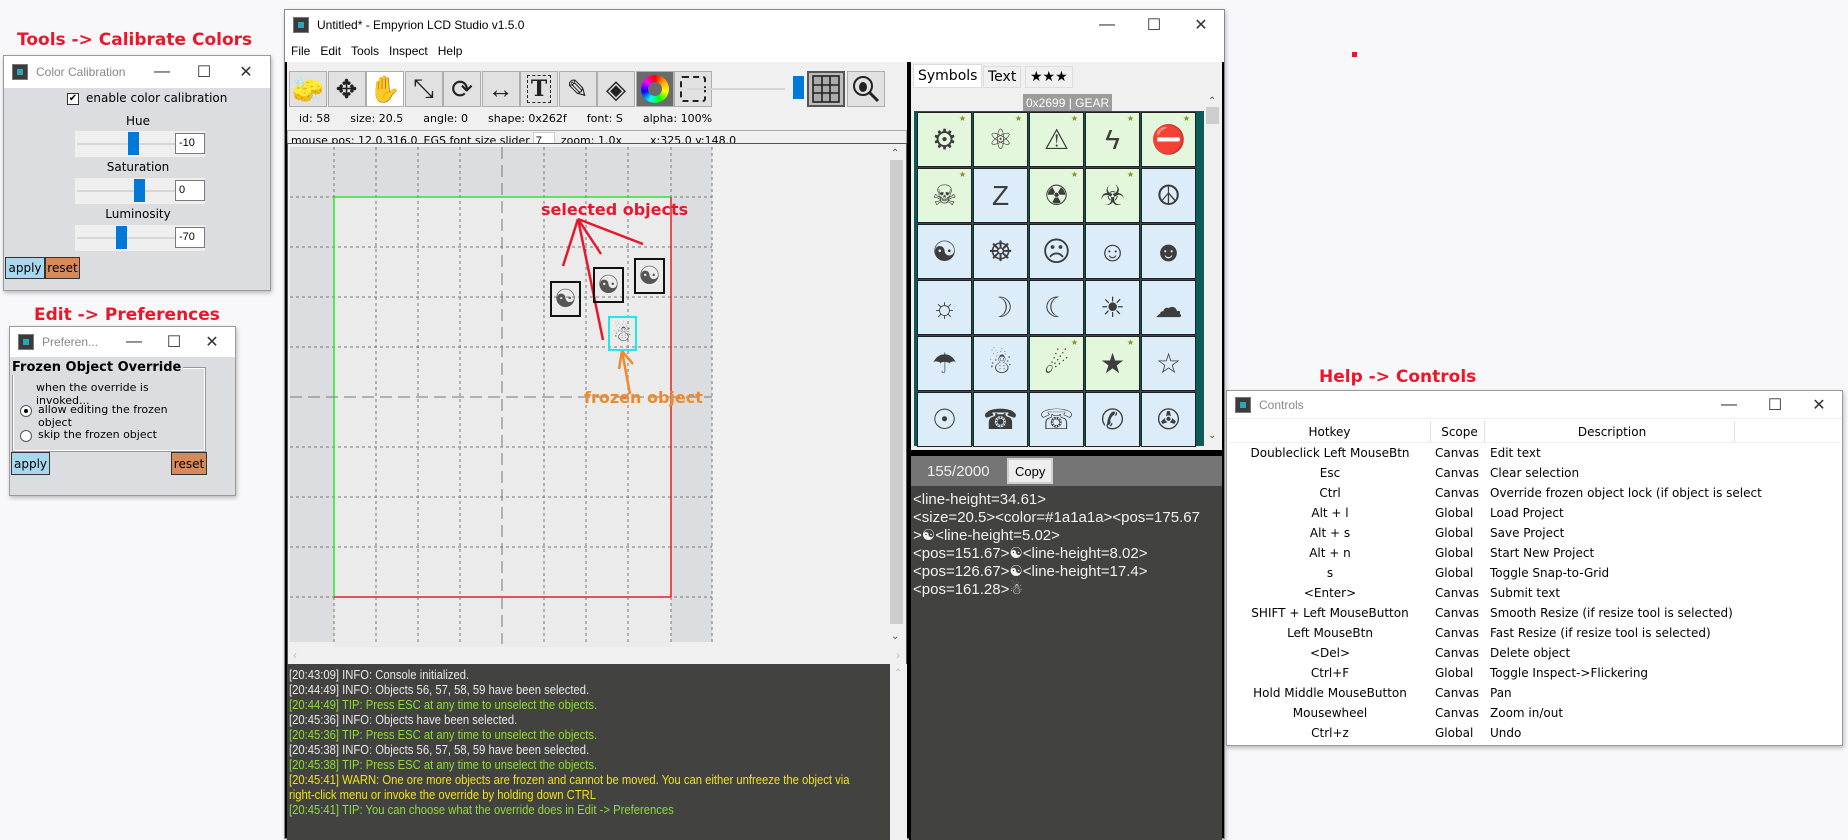 Image resolution: width=1848 pixels, height=840 pixels. Describe the element at coordinates (1112, 419) in the screenshot. I see `symbol-cell: ✆` at that location.